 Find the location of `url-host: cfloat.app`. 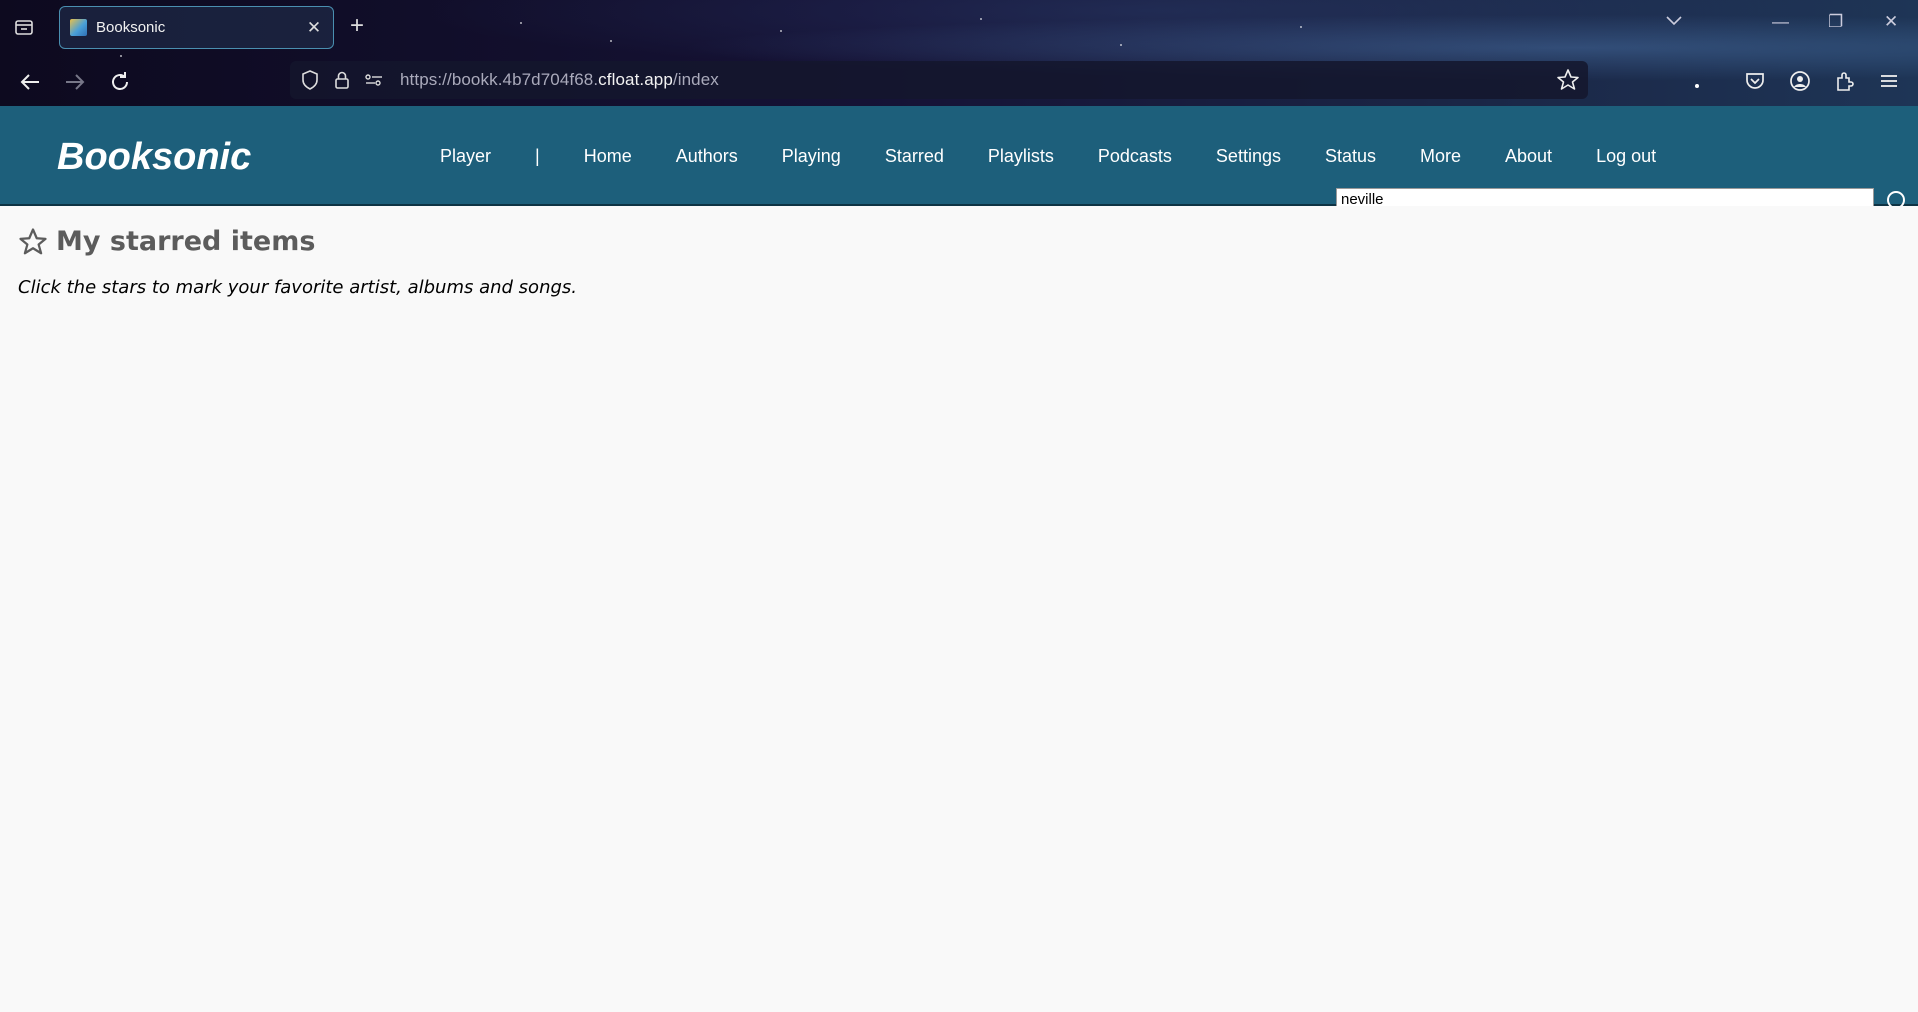

url-host: cfloat.app is located at coordinates (635, 79).